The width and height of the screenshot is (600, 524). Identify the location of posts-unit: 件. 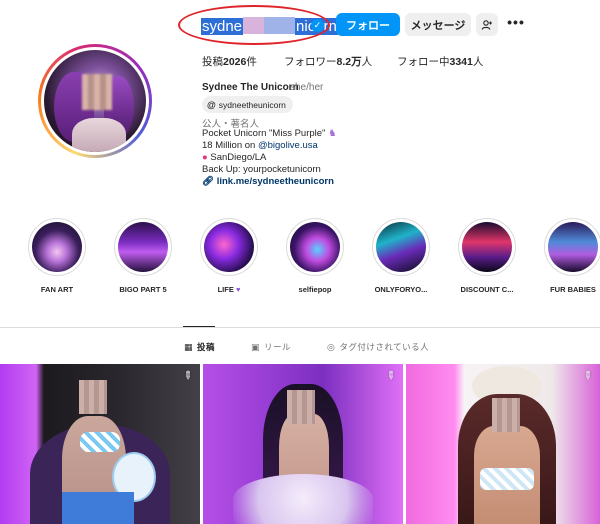
(251, 62).